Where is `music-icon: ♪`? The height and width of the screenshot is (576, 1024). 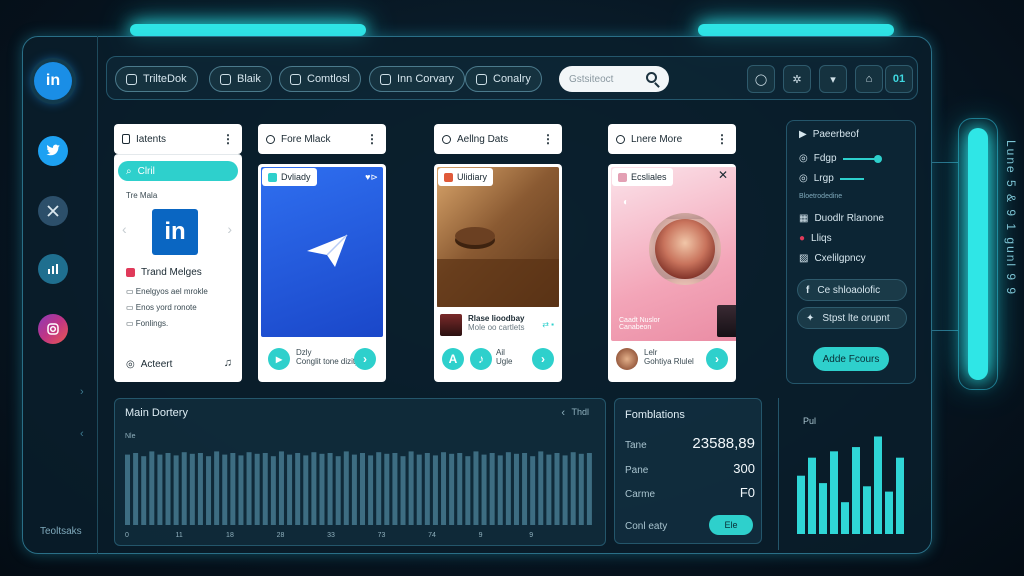 music-icon: ♪ is located at coordinates (481, 359).